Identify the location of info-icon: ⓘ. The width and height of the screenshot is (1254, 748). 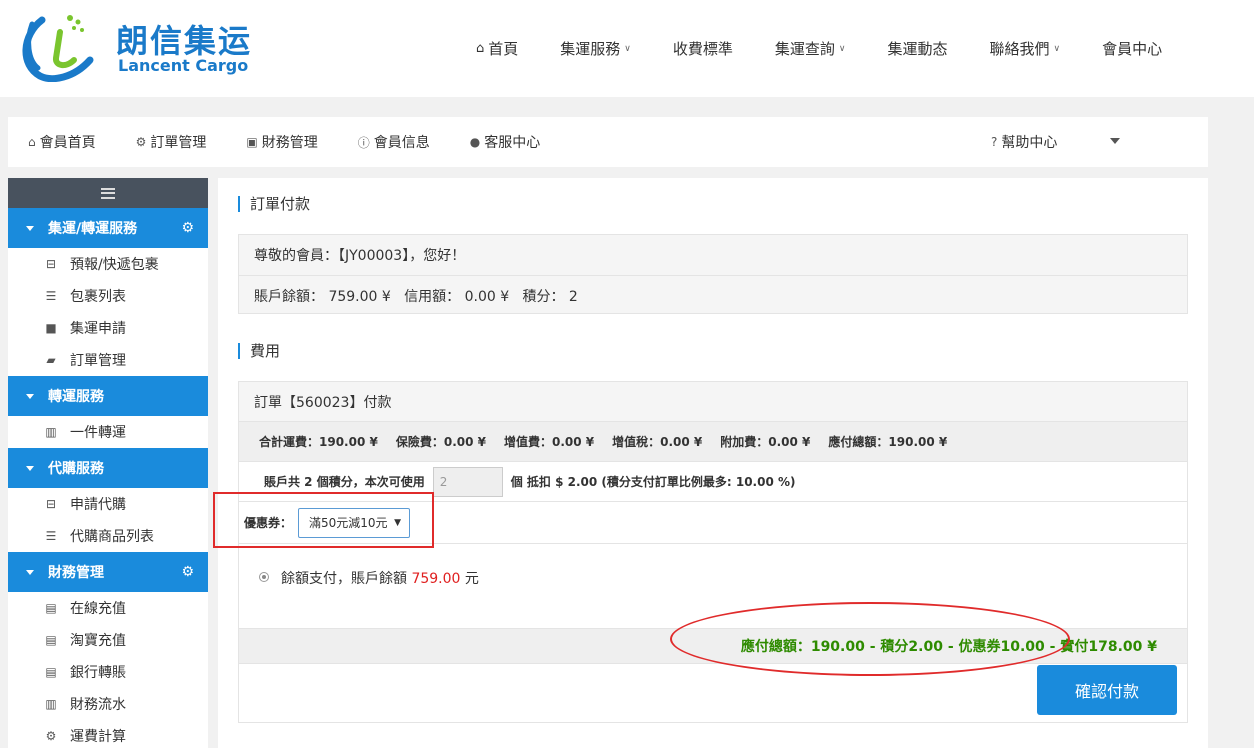
(363, 142).